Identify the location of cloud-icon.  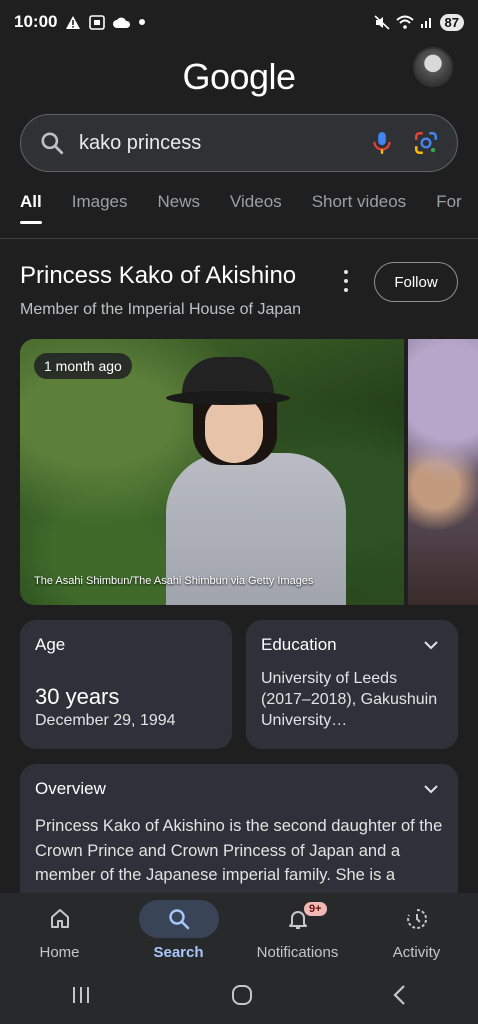
(122, 22).